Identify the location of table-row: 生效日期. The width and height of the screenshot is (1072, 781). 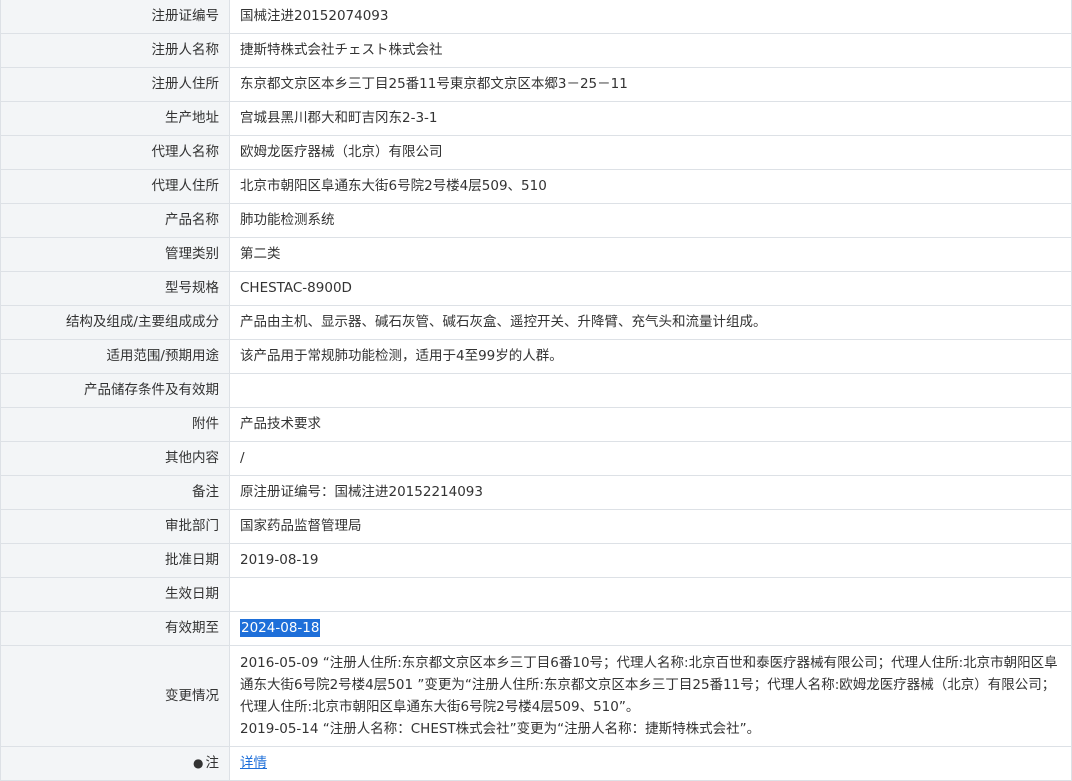
(536, 594).